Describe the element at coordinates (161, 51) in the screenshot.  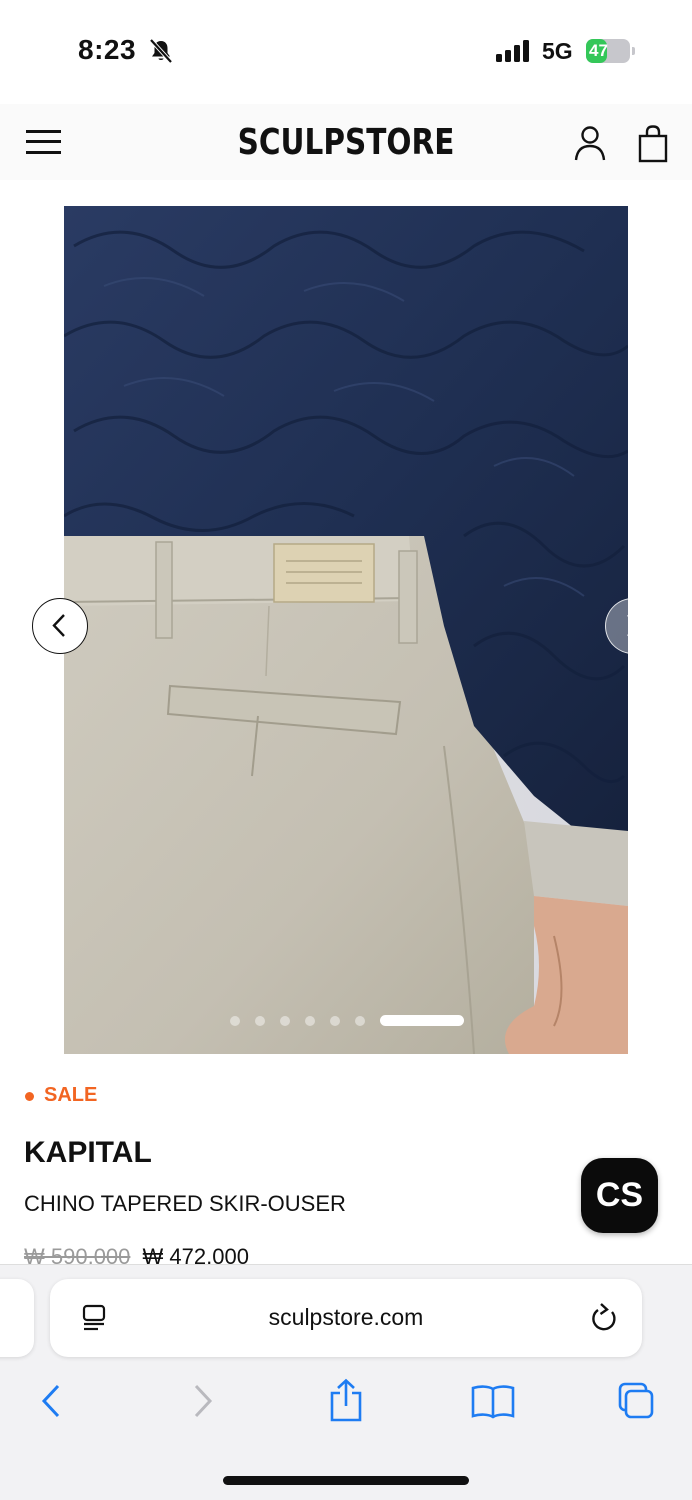
I see `bell-muted-icon` at that location.